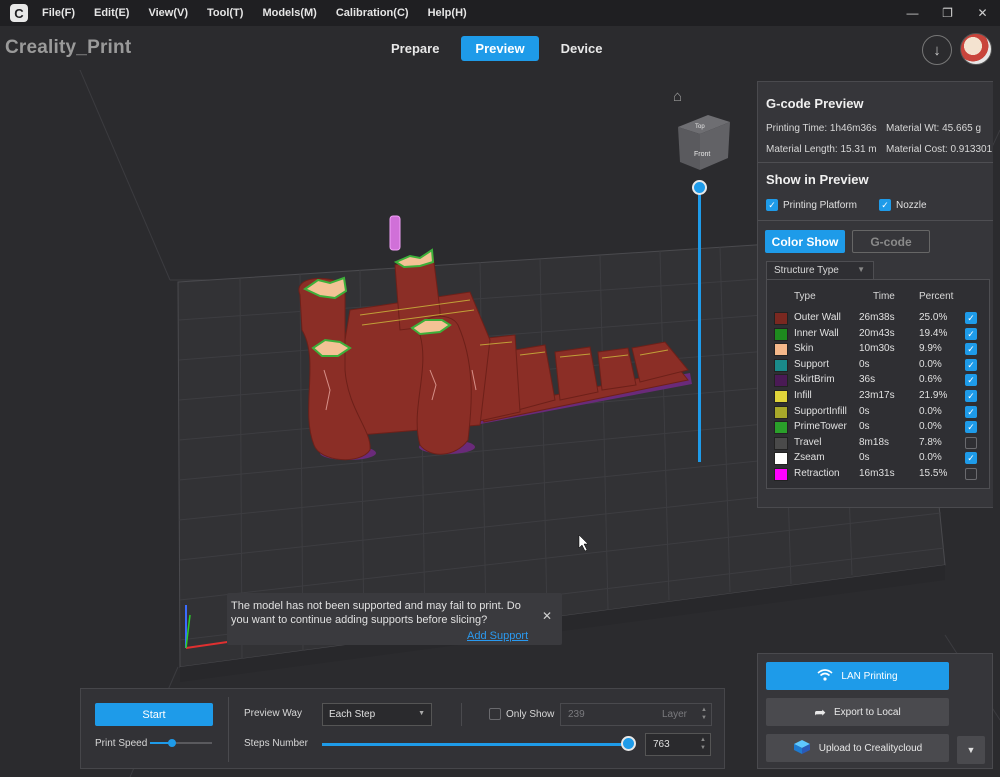  Describe the element at coordinates (821, 149) in the screenshot. I see `material-length: Material Length: 15.31 m` at that location.